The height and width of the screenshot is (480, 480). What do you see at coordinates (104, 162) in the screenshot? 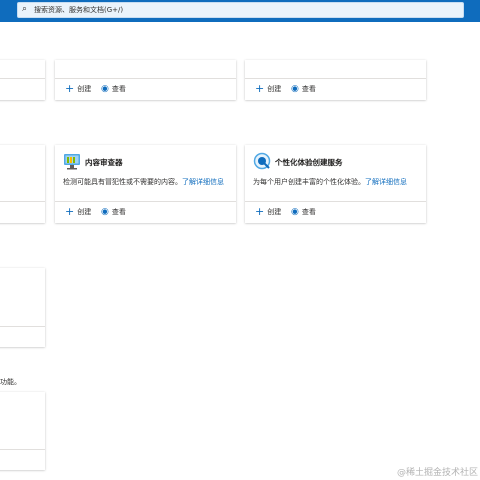
I see `card-title: 内容审查器` at bounding box center [104, 162].